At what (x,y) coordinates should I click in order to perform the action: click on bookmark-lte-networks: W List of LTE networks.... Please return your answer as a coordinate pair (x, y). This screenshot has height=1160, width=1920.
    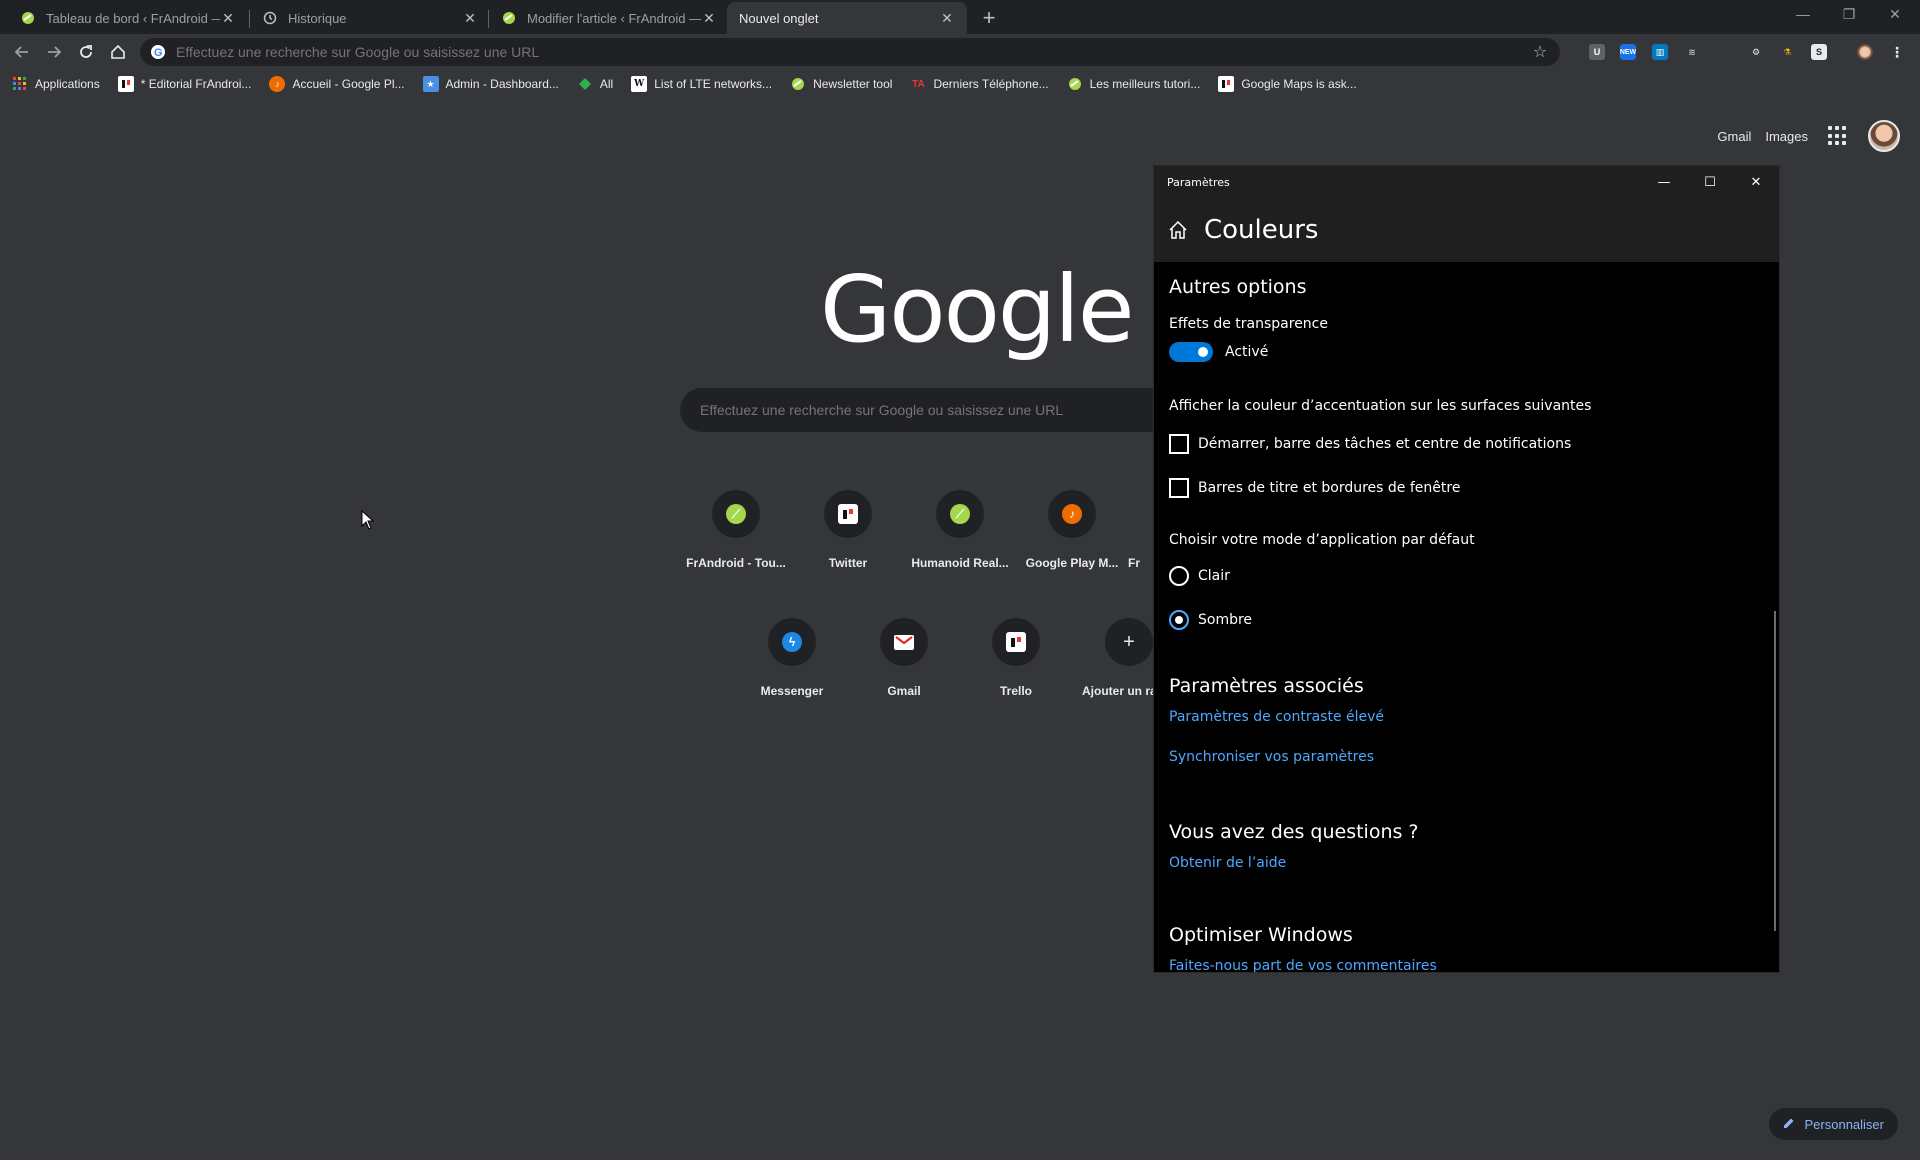
    Looking at the image, I should click on (701, 84).